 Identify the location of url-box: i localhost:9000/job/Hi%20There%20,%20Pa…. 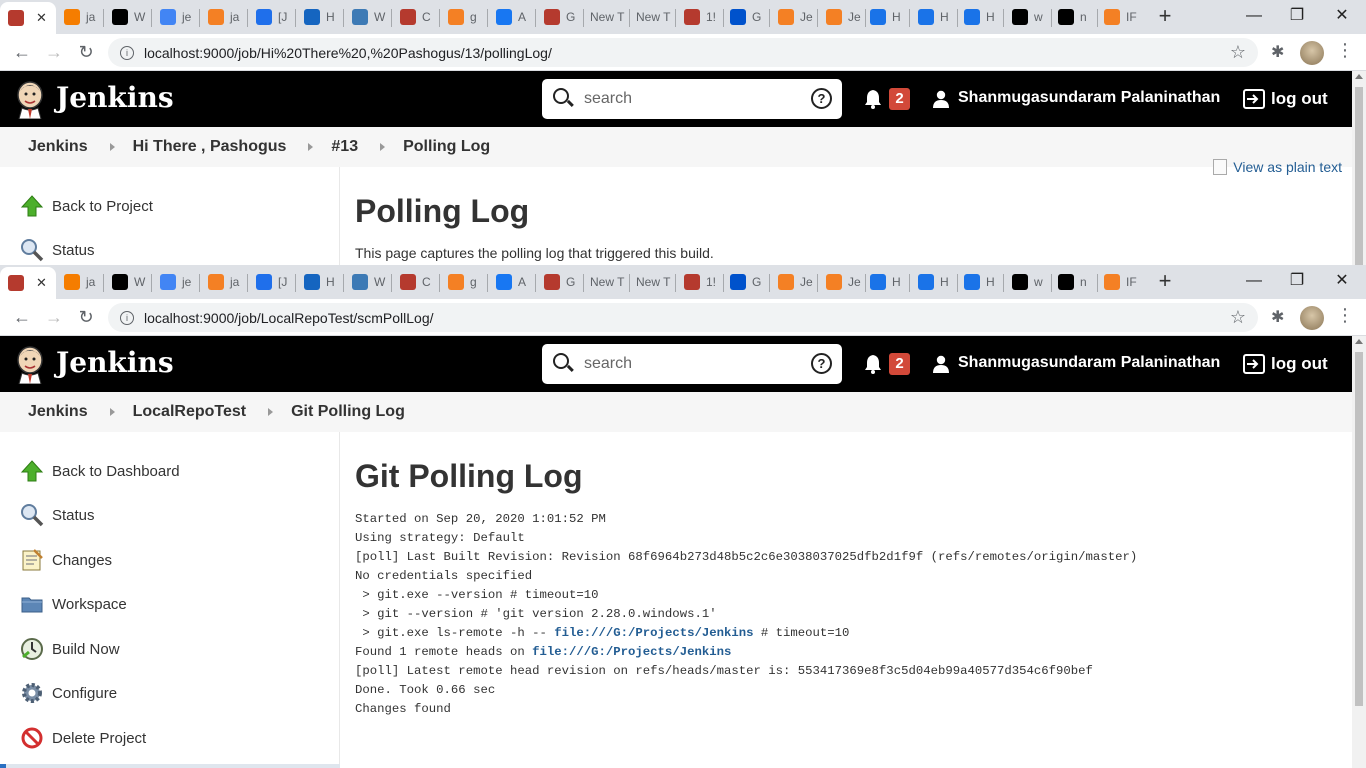
(683, 52).